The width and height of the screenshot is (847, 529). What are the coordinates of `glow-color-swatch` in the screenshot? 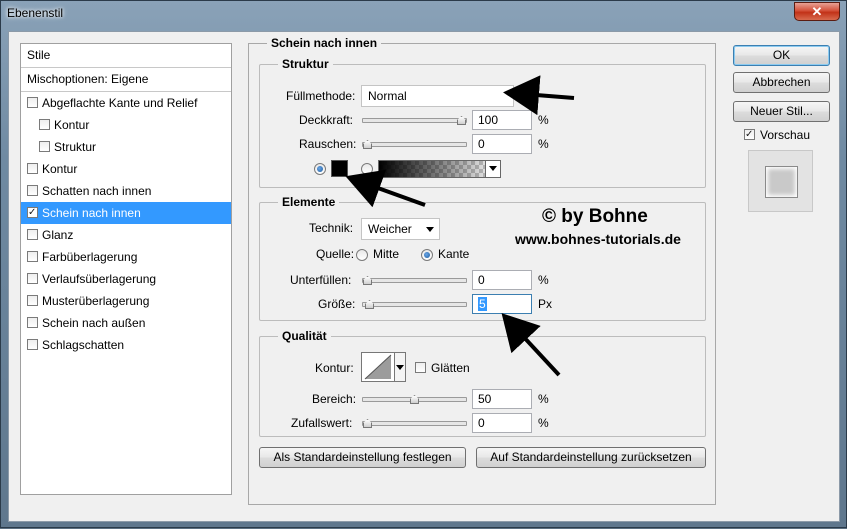 It's located at (339, 168).